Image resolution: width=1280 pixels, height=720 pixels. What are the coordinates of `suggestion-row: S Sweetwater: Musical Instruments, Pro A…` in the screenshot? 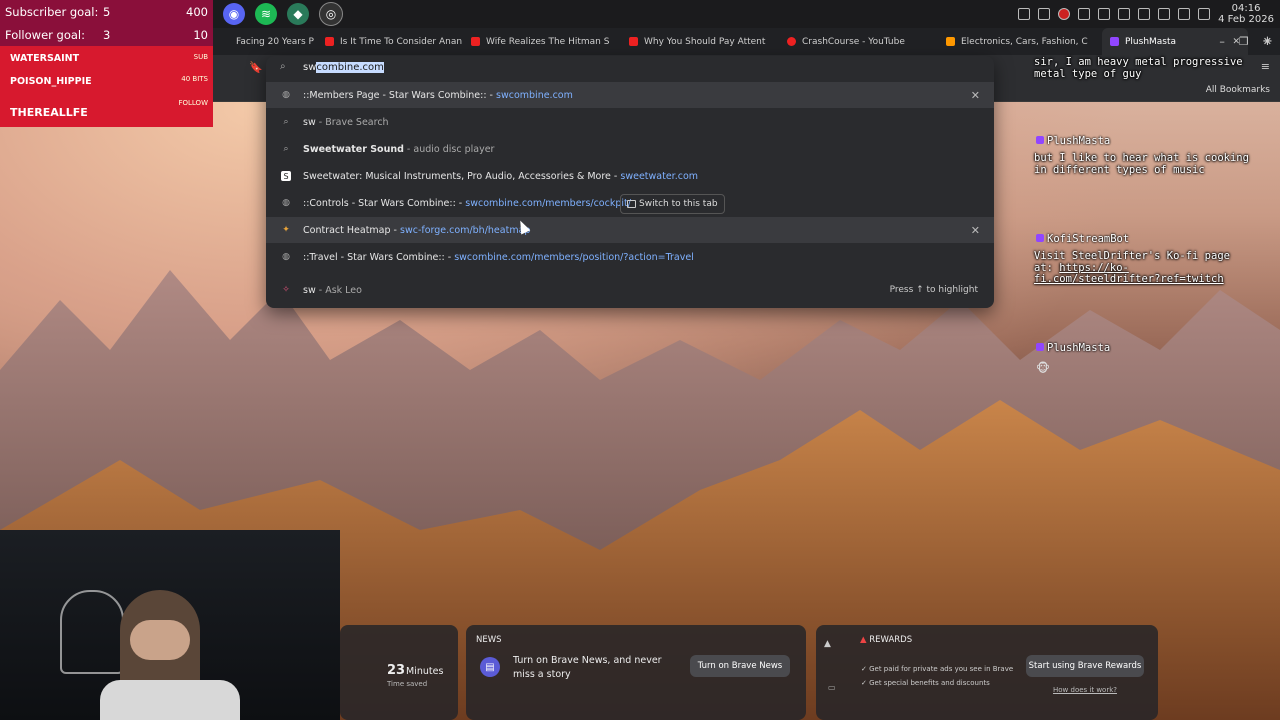 It's located at (630, 176).